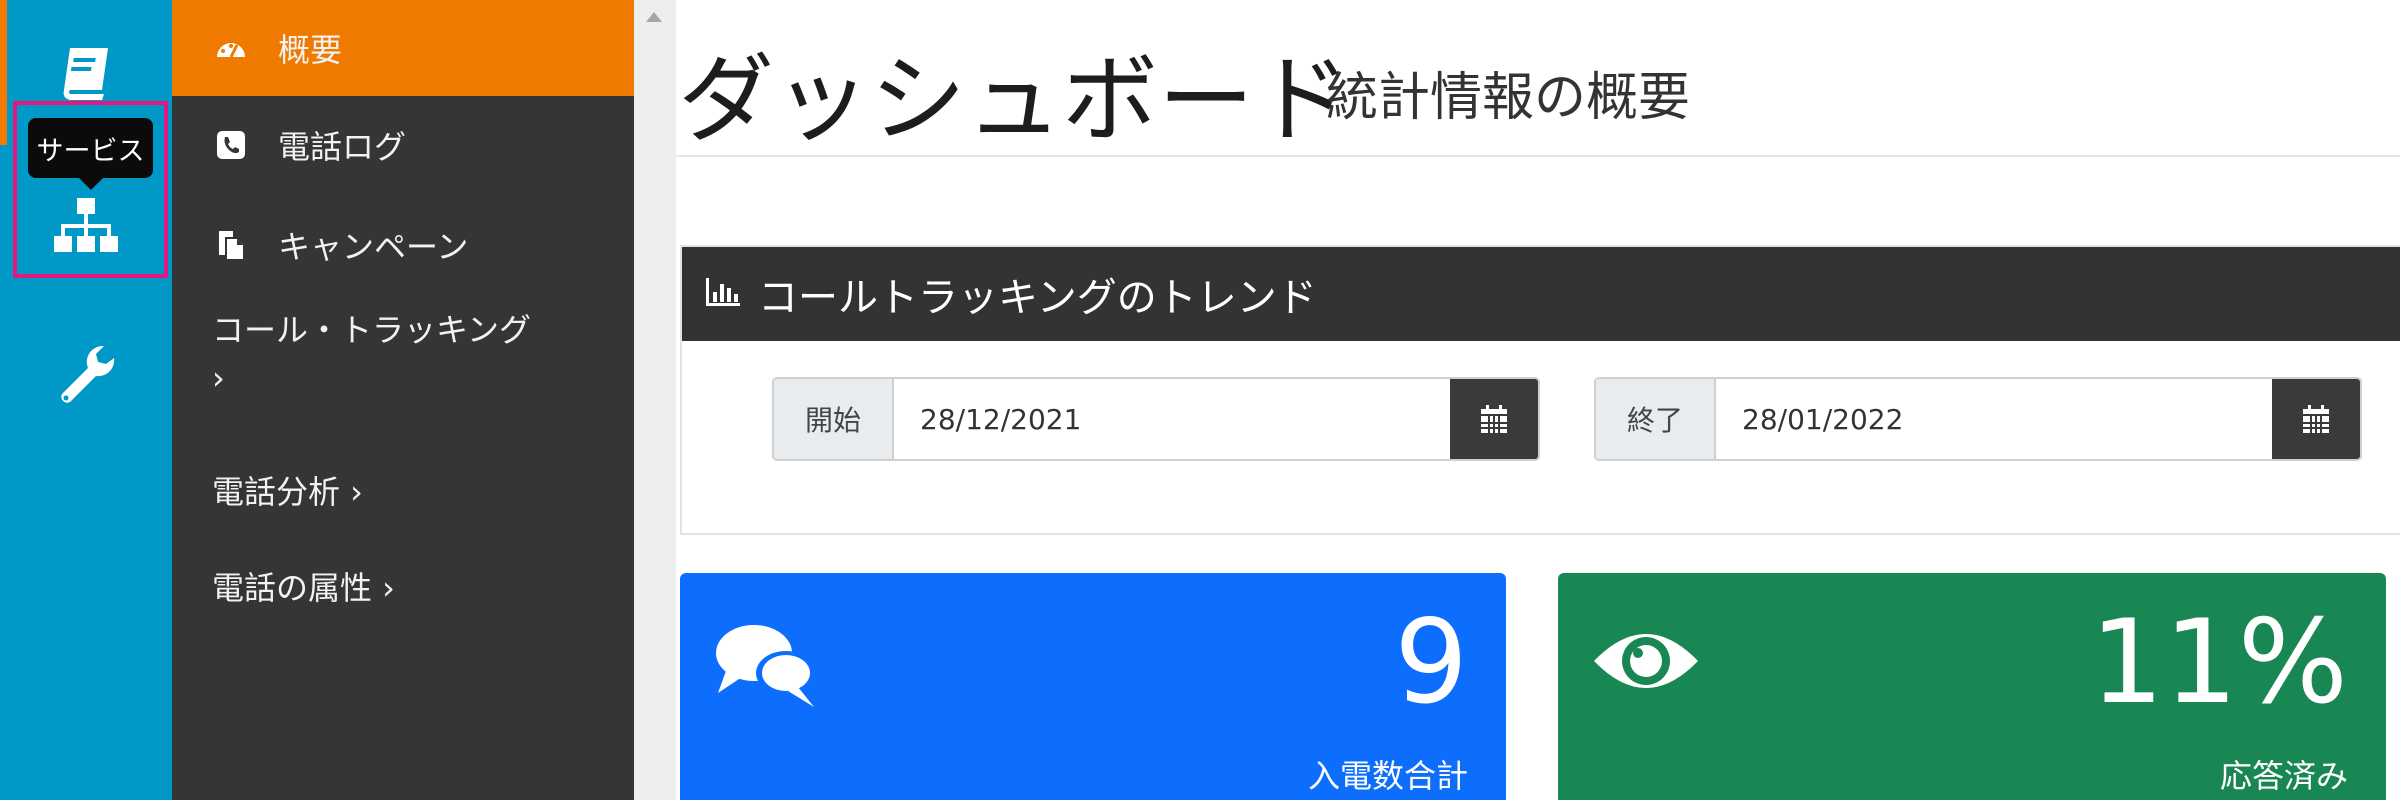 This screenshot has height=800, width=2400. What do you see at coordinates (403, 366) in the screenshot?
I see `menu-item-call-tracking: コール・トラッキング ›` at bounding box center [403, 366].